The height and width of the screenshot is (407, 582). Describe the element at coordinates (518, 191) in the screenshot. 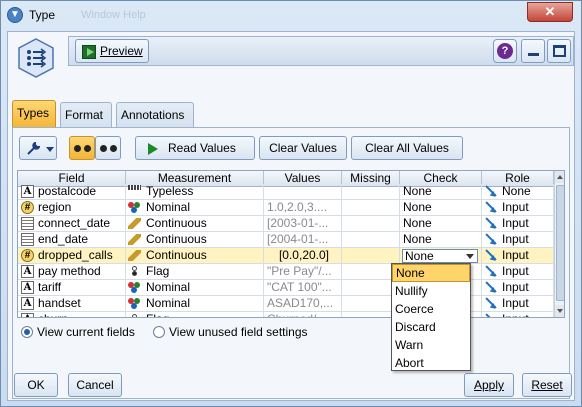

I see `cell-role: None` at that location.